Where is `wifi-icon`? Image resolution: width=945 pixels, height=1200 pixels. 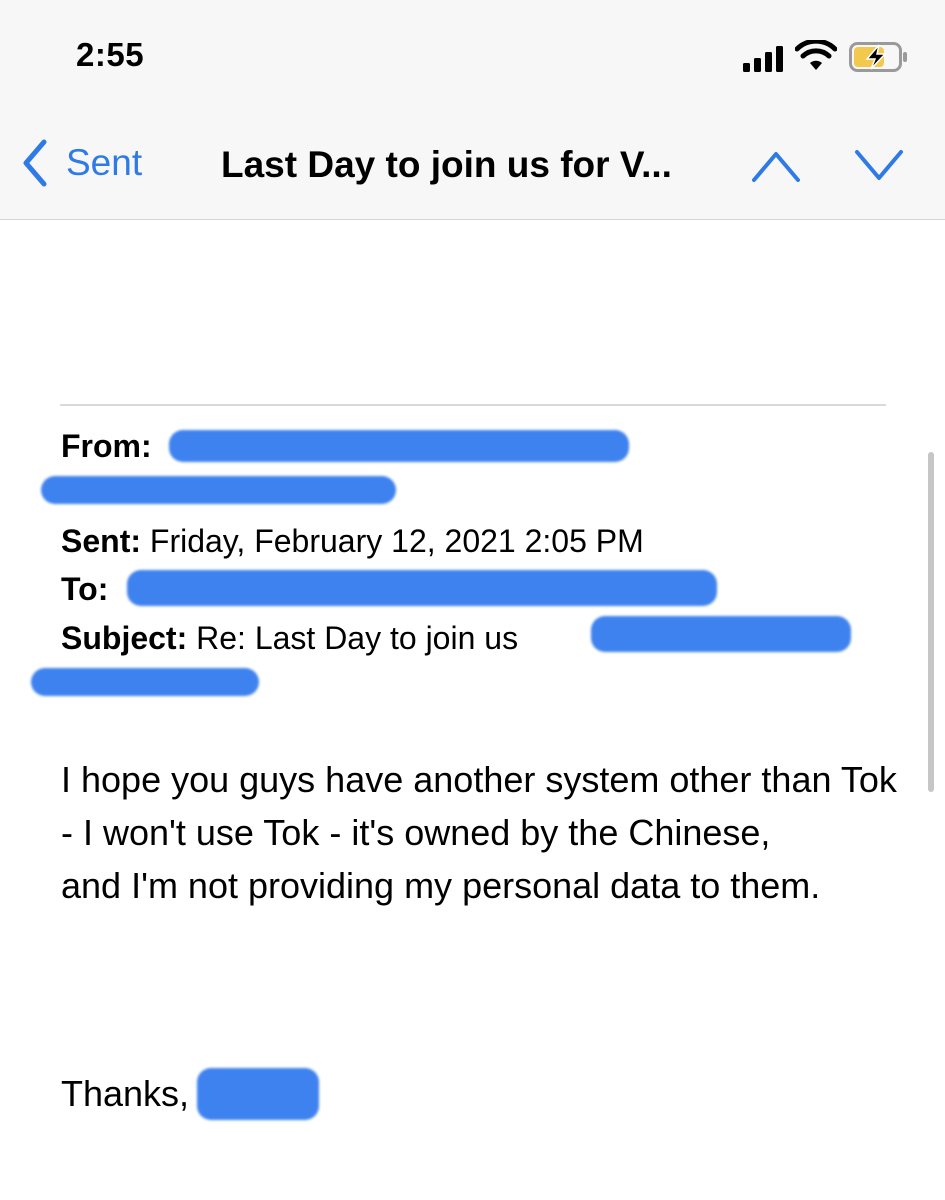 wifi-icon is located at coordinates (816, 55).